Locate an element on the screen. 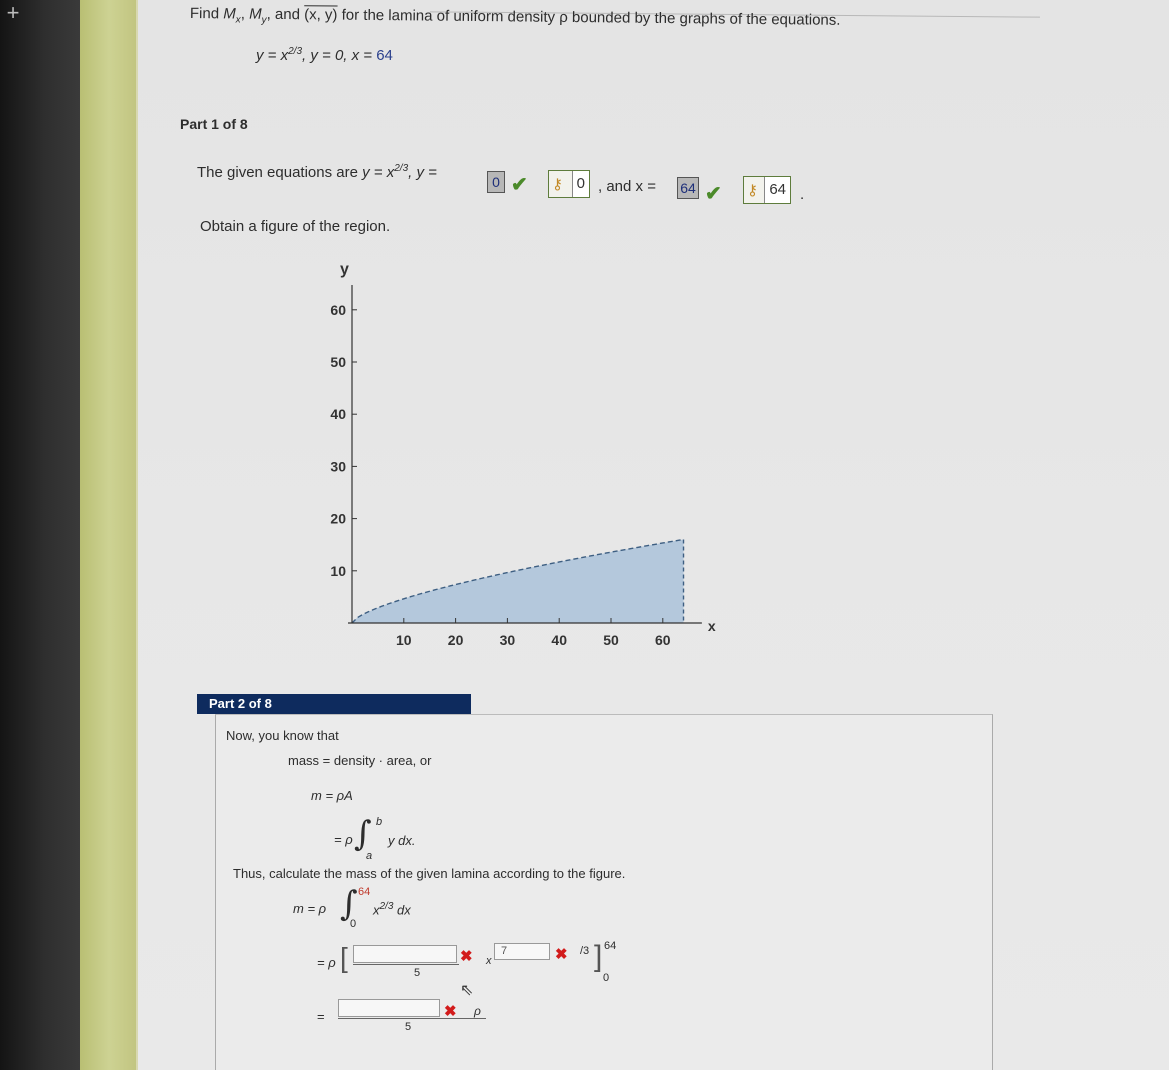 Image resolution: width=1169 pixels, height=1070 pixels. monitor-bezel is located at coordinates (40, 535).